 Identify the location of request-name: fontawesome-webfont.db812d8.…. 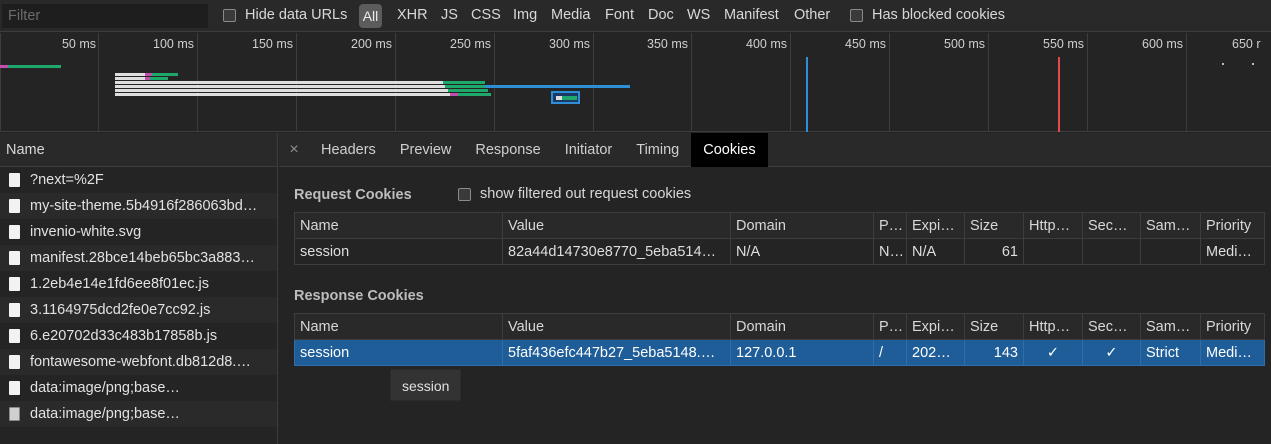
(140, 362).